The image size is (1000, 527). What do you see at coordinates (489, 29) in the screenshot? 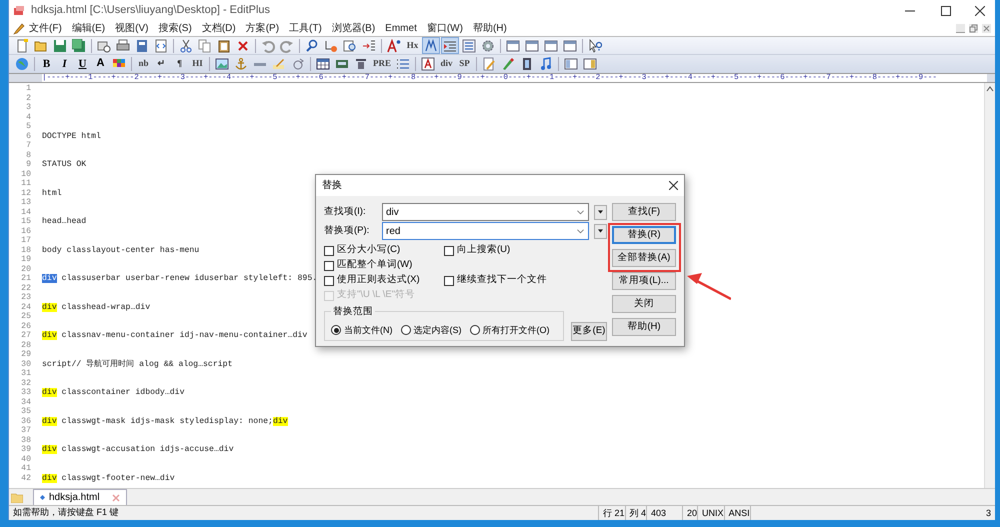
I see `menu-item: 帮助(H)` at bounding box center [489, 29].